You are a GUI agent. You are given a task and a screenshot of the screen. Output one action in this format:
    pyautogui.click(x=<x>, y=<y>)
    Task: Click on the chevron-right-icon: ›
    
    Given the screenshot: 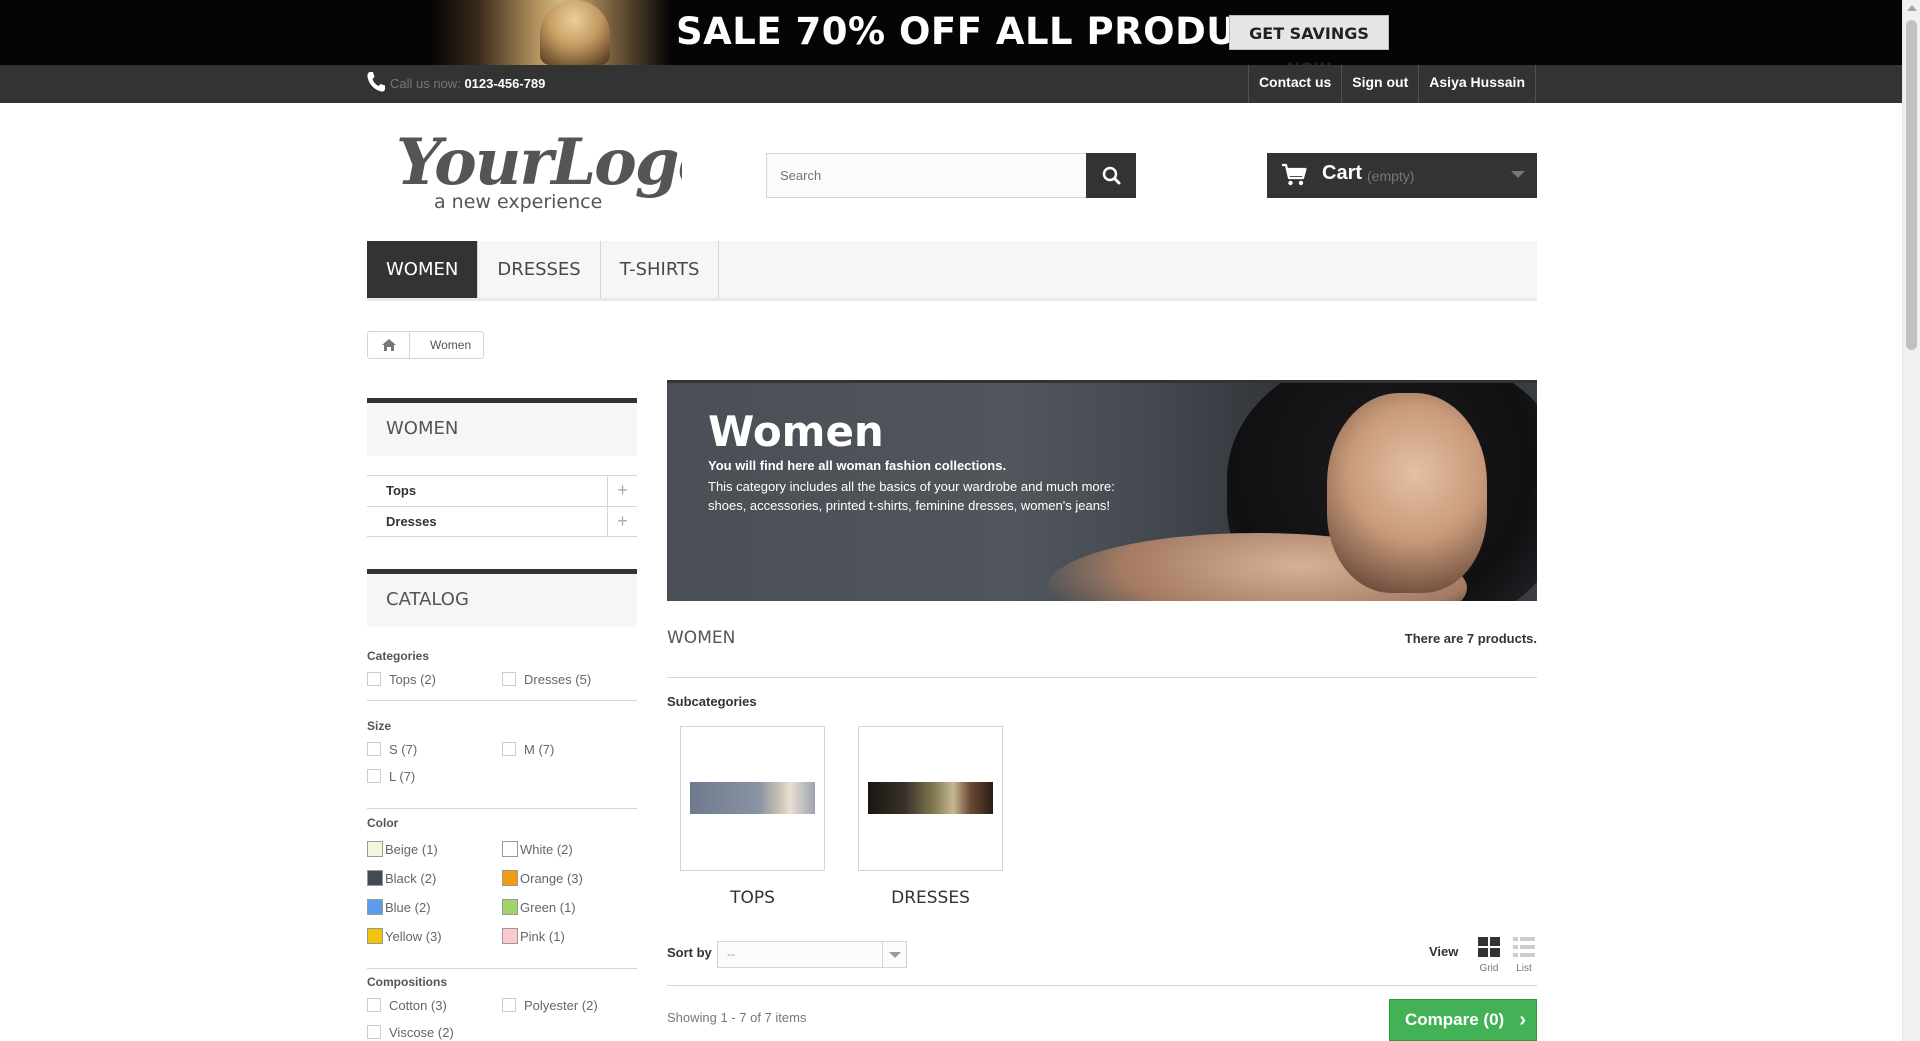 What is the action you would take?
    pyautogui.click(x=1522, y=1020)
    